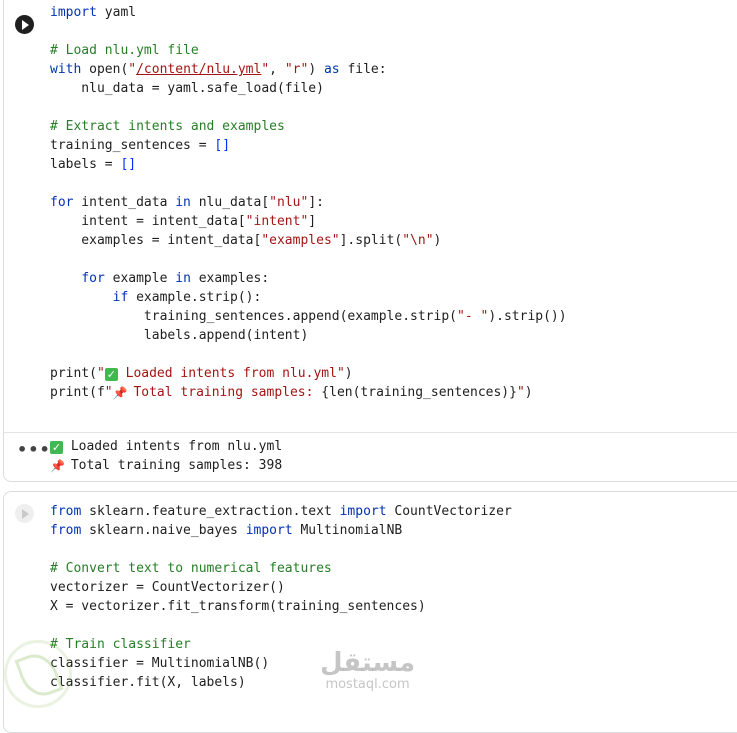 Image resolution: width=737 pixels, height=733 pixels. Describe the element at coordinates (34, 449) in the screenshot. I see `more-horizontal-icon: •••` at that location.